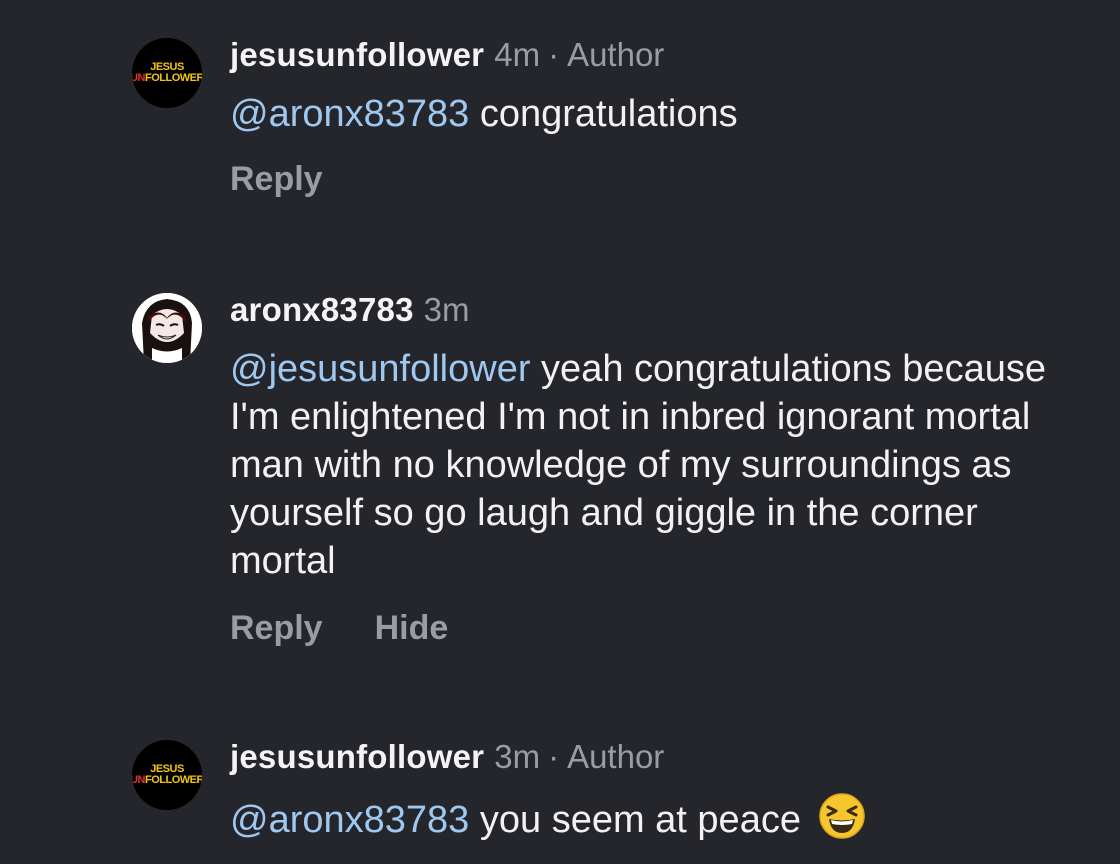 The width and height of the screenshot is (1120, 864). Describe the element at coordinates (322, 310) in the screenshot. I see `username: aronx83783` at that location.